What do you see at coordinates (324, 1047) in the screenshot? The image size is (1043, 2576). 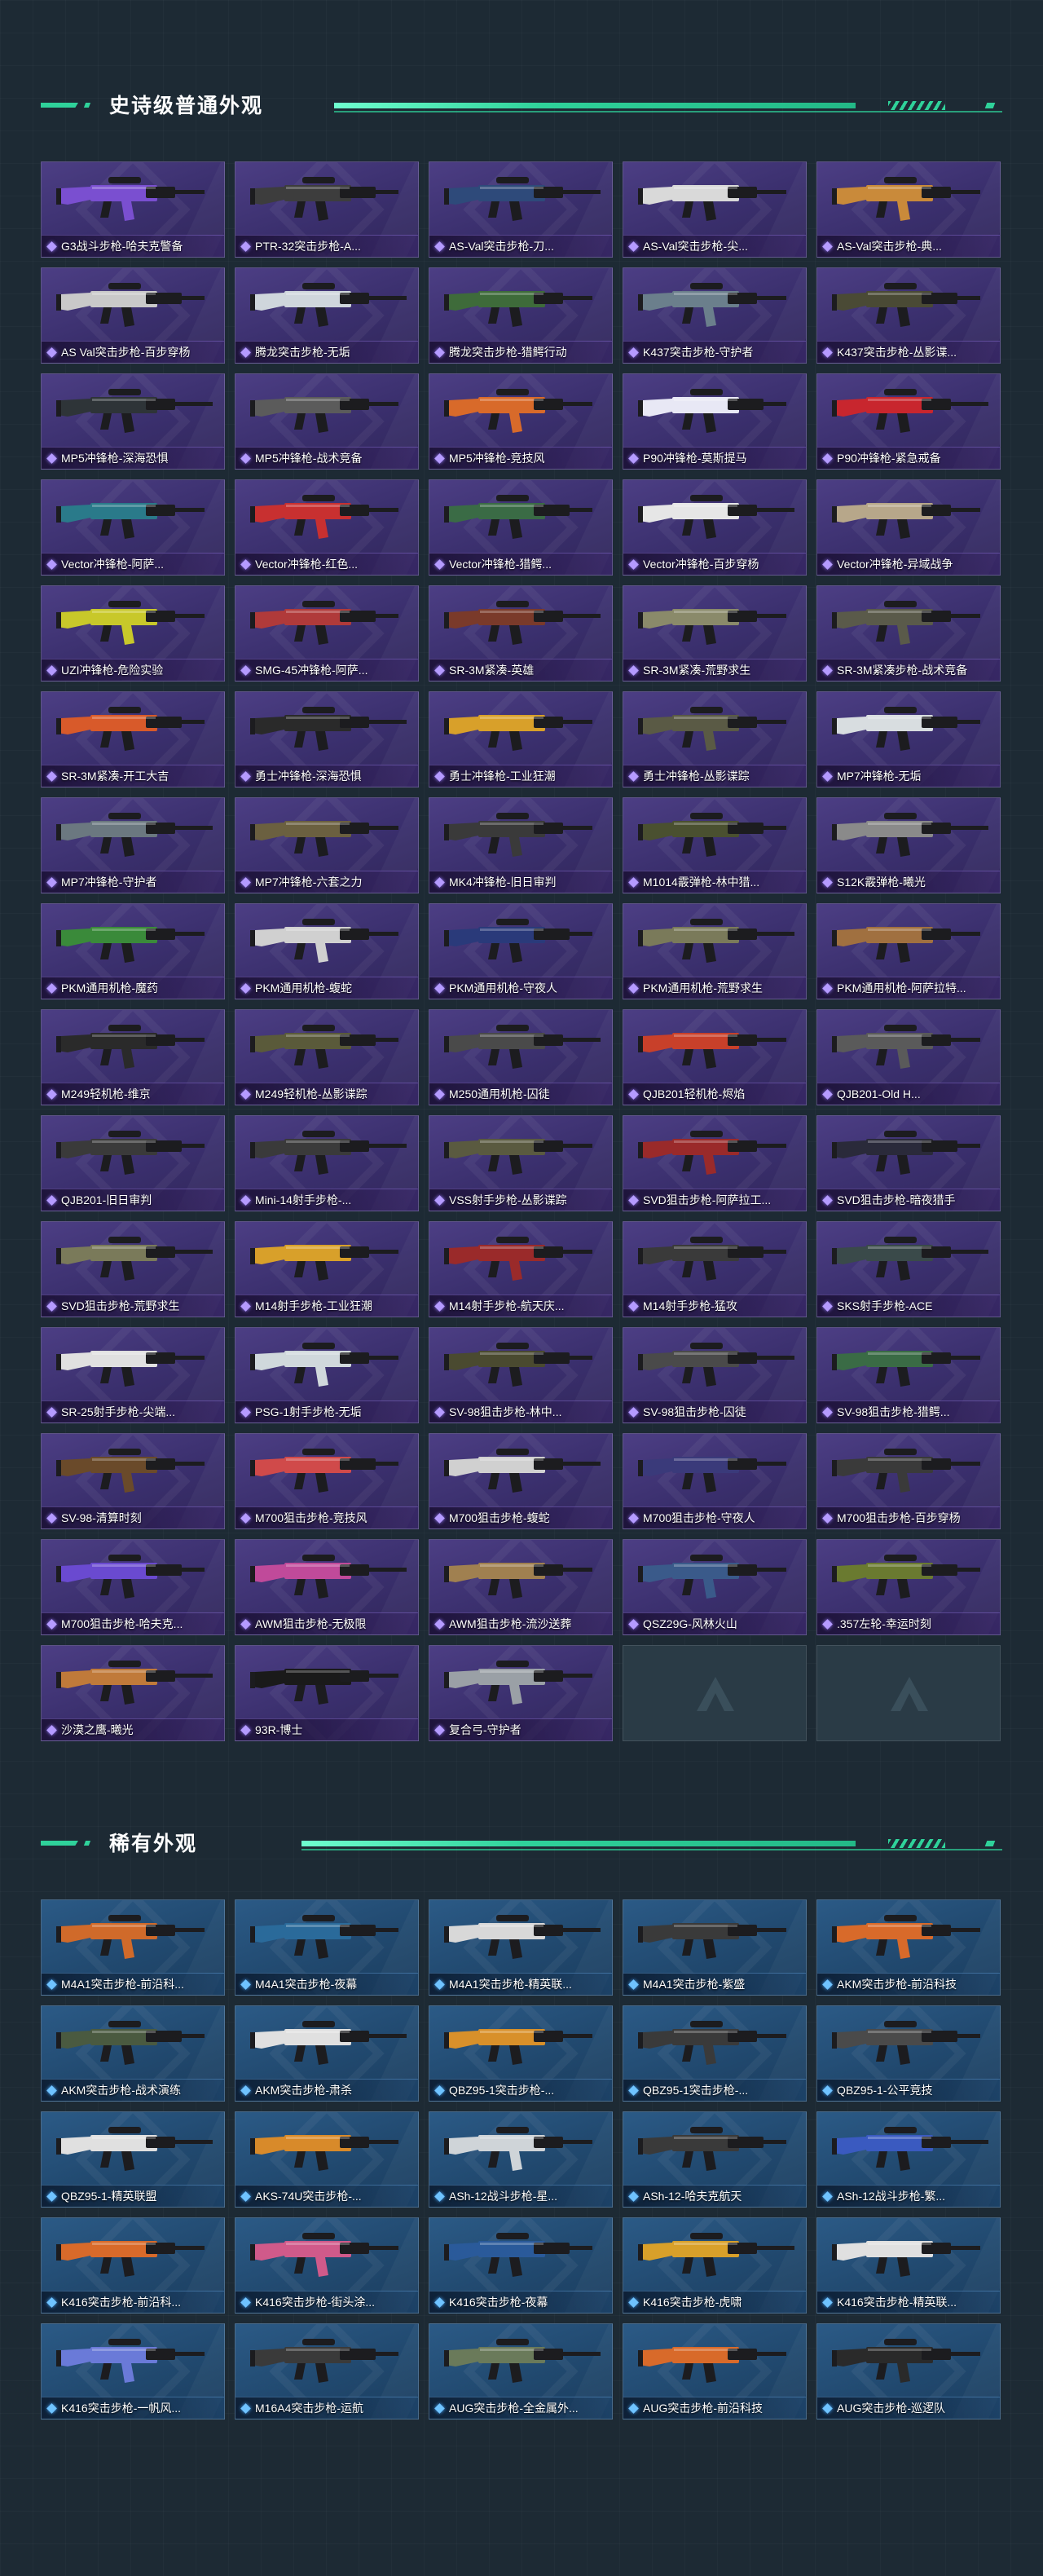 I see `weapon-image` at bounding box center [324, 1047].